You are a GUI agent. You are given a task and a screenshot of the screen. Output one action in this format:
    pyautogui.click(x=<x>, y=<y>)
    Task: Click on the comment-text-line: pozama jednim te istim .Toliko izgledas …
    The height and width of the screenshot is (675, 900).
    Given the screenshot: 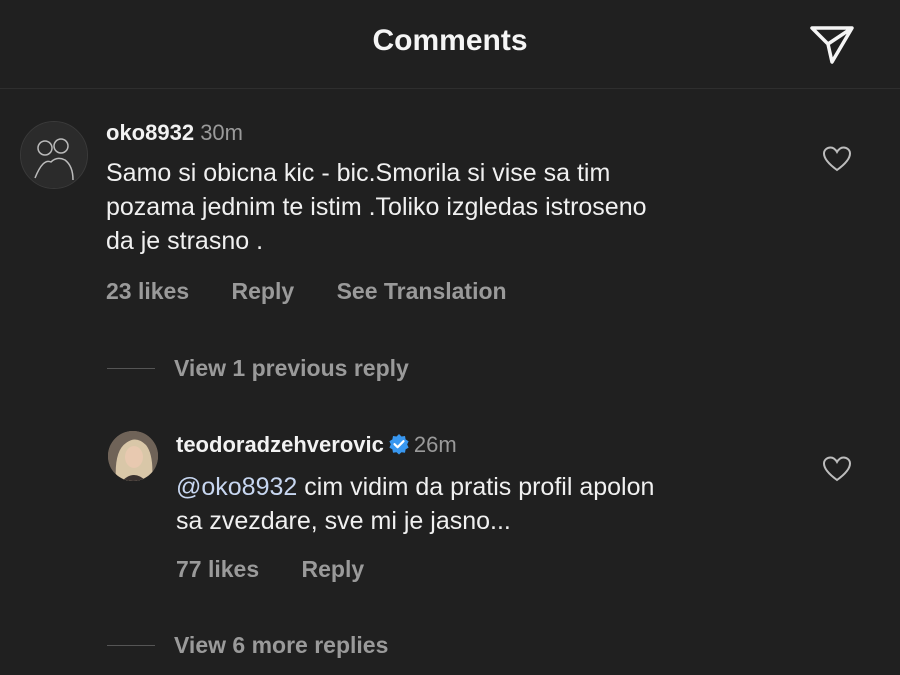 What is the action you would take?
    pyautogui.click(x=376, y=207)
    